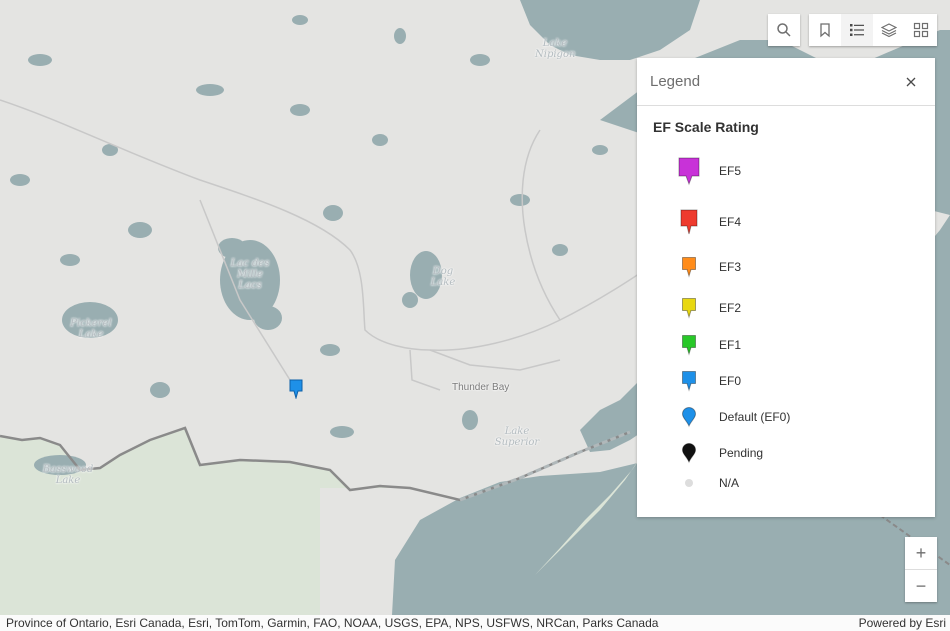 This screenshot has width=950, height=631. I want to click on search-button, so click(784, 30).